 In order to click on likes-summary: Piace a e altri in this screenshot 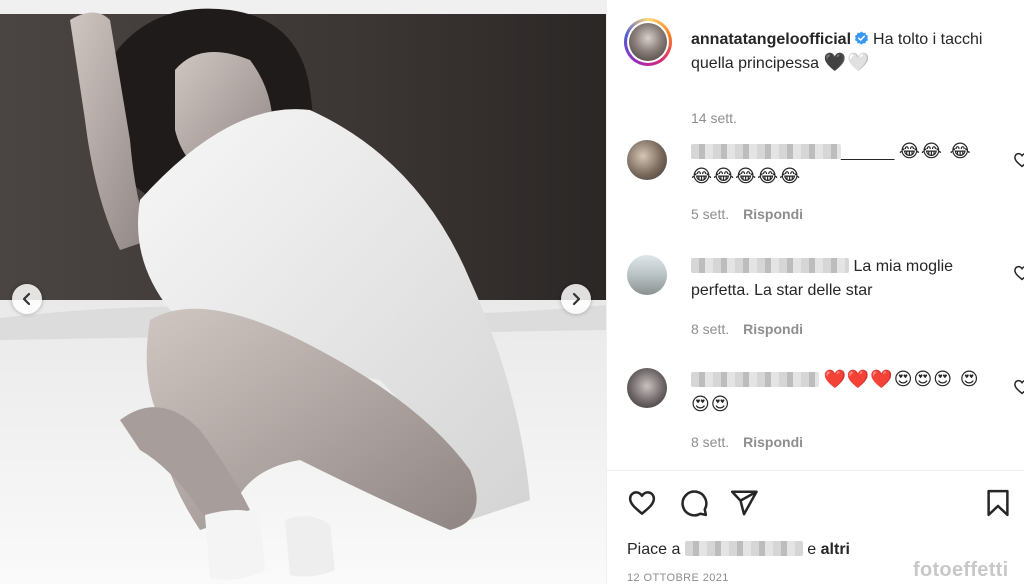, I will do `click(738, 550)`.